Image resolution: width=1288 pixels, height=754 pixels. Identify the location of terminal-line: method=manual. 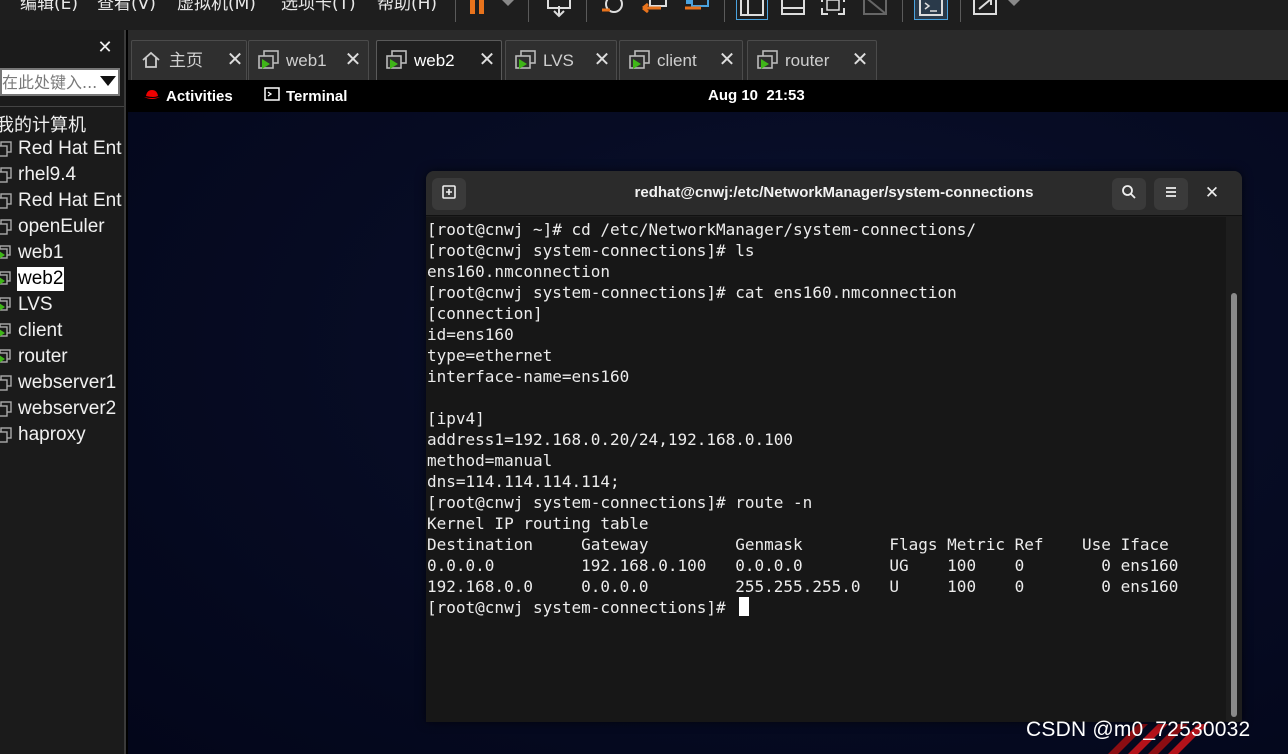
(826, 460).